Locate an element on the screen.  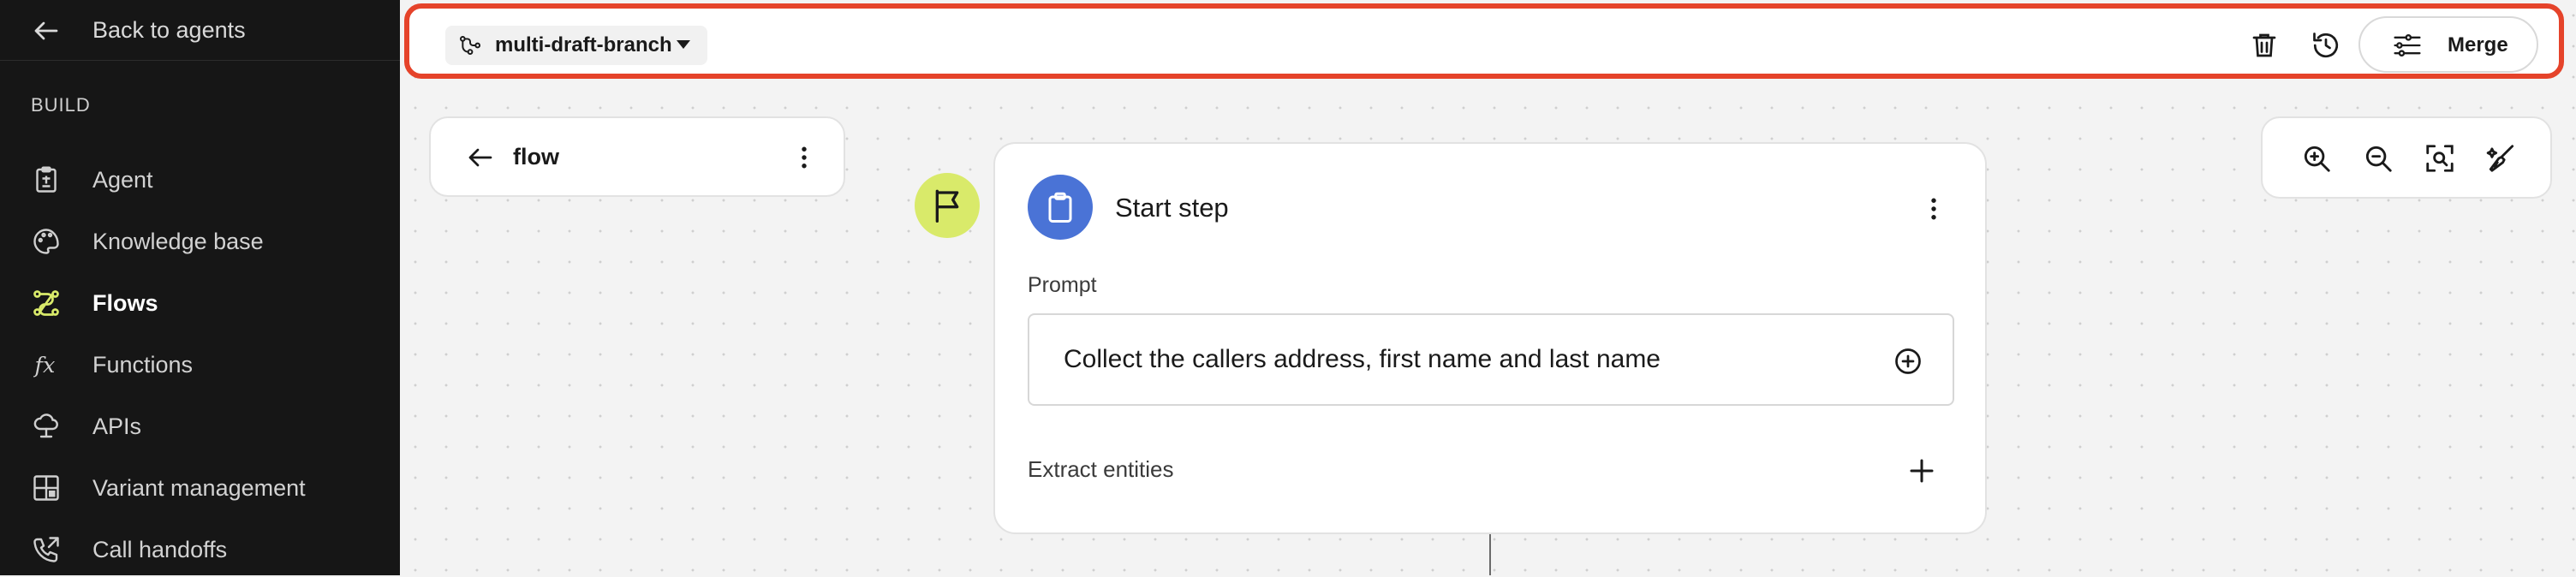
branch-name: multi-draft-branch is located at coordinates (583, 45).